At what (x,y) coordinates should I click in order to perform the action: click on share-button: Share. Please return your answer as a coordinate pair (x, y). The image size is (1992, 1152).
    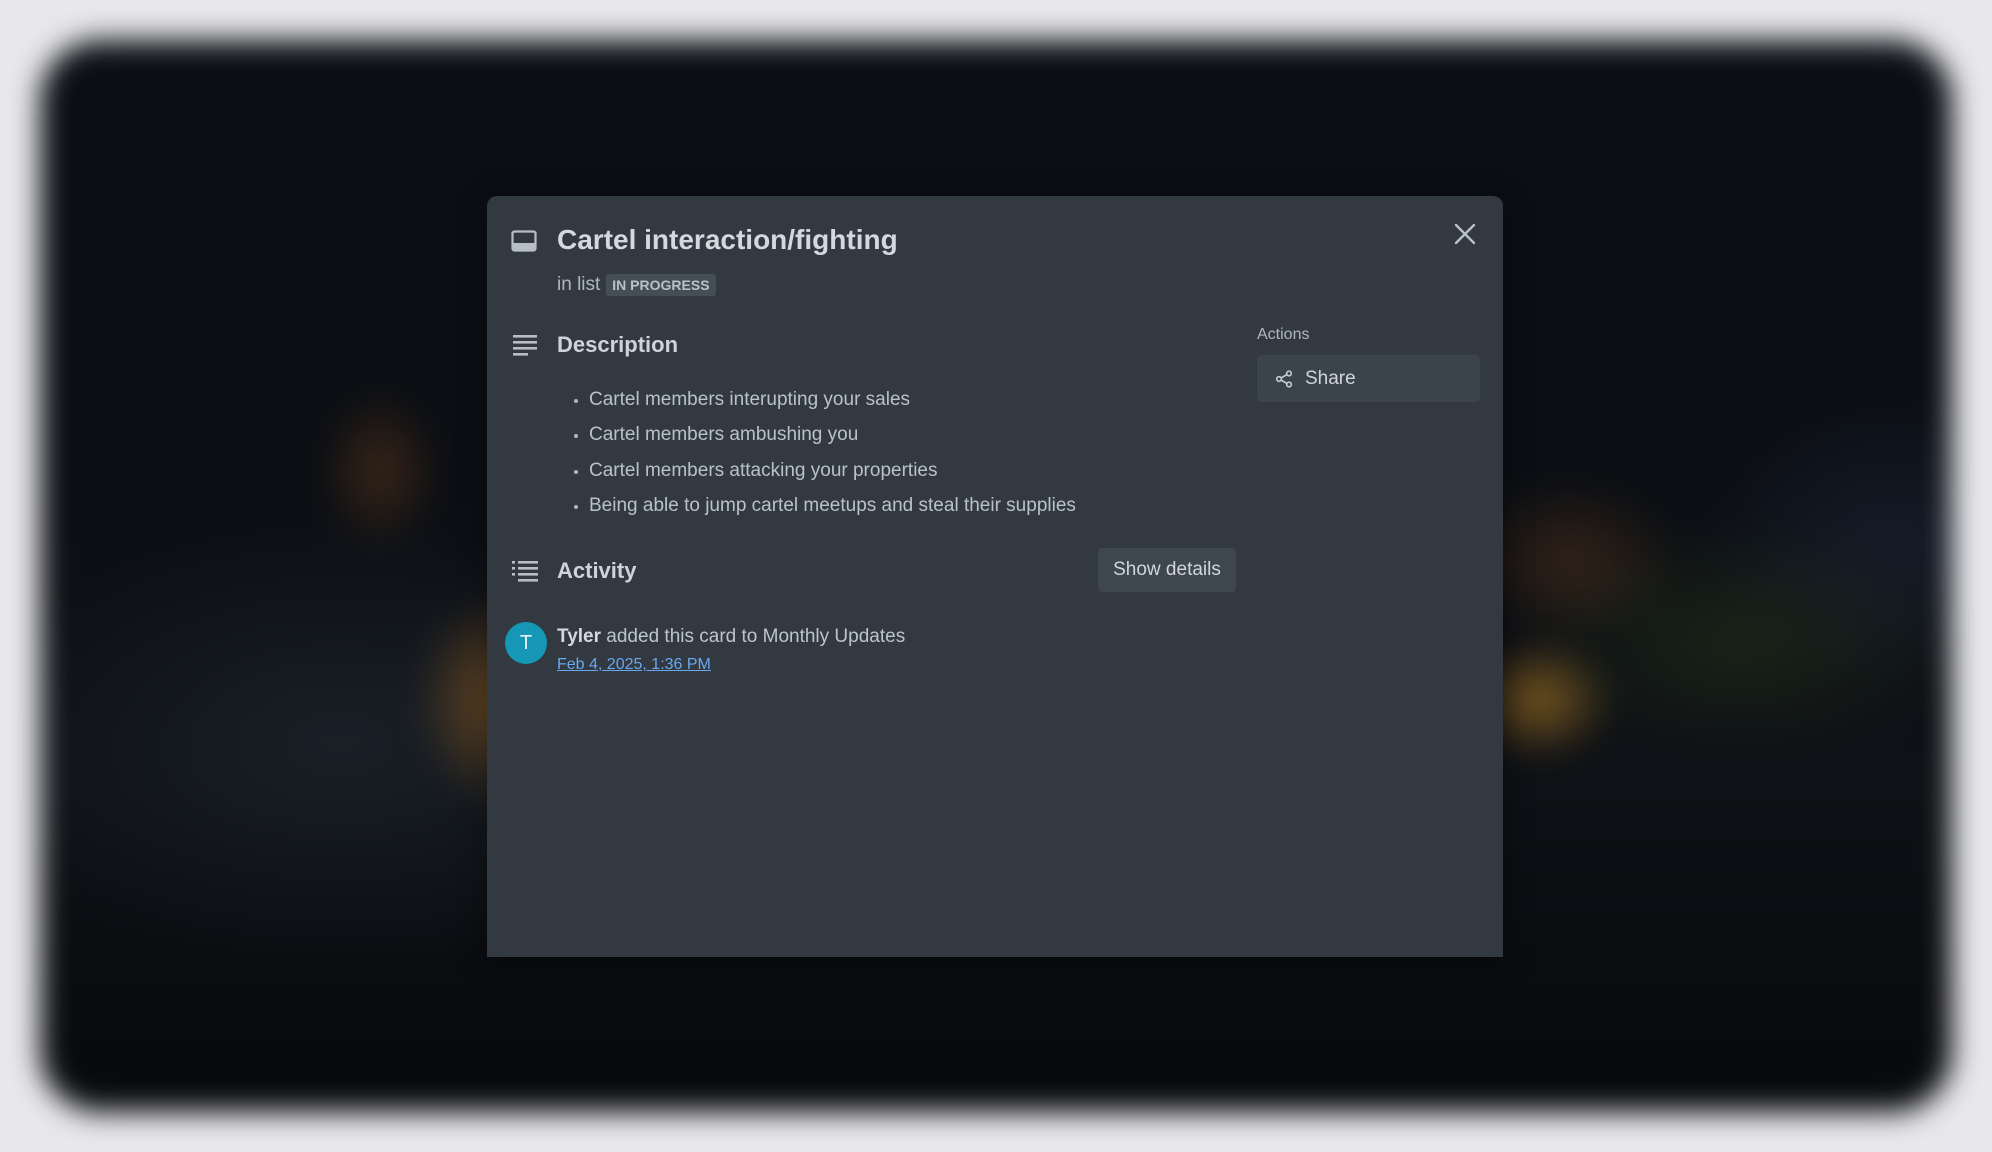
    Looking at the image, I should click on (1368, 378).